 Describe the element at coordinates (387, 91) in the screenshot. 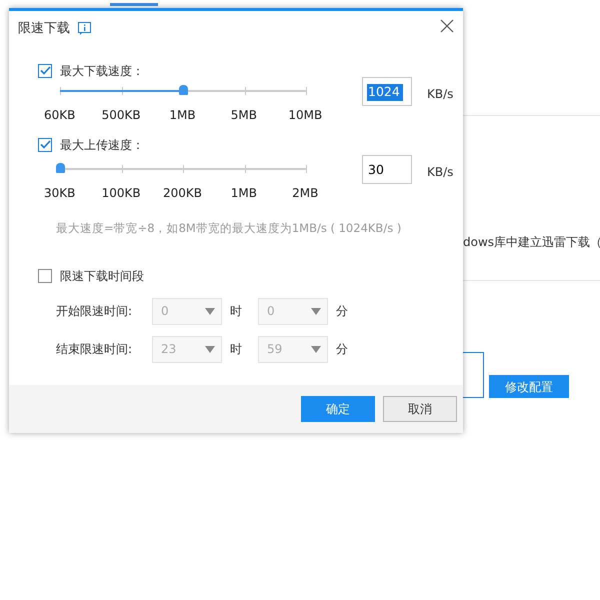

I see `speed-input: 1024` at that location.